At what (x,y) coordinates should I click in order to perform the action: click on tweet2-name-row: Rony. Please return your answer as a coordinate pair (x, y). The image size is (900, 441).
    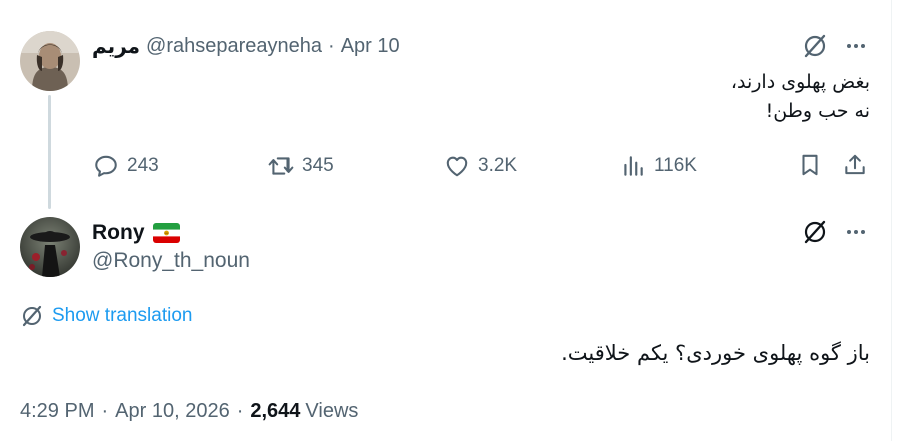
    Looking at the image, I should click on (136, 233).